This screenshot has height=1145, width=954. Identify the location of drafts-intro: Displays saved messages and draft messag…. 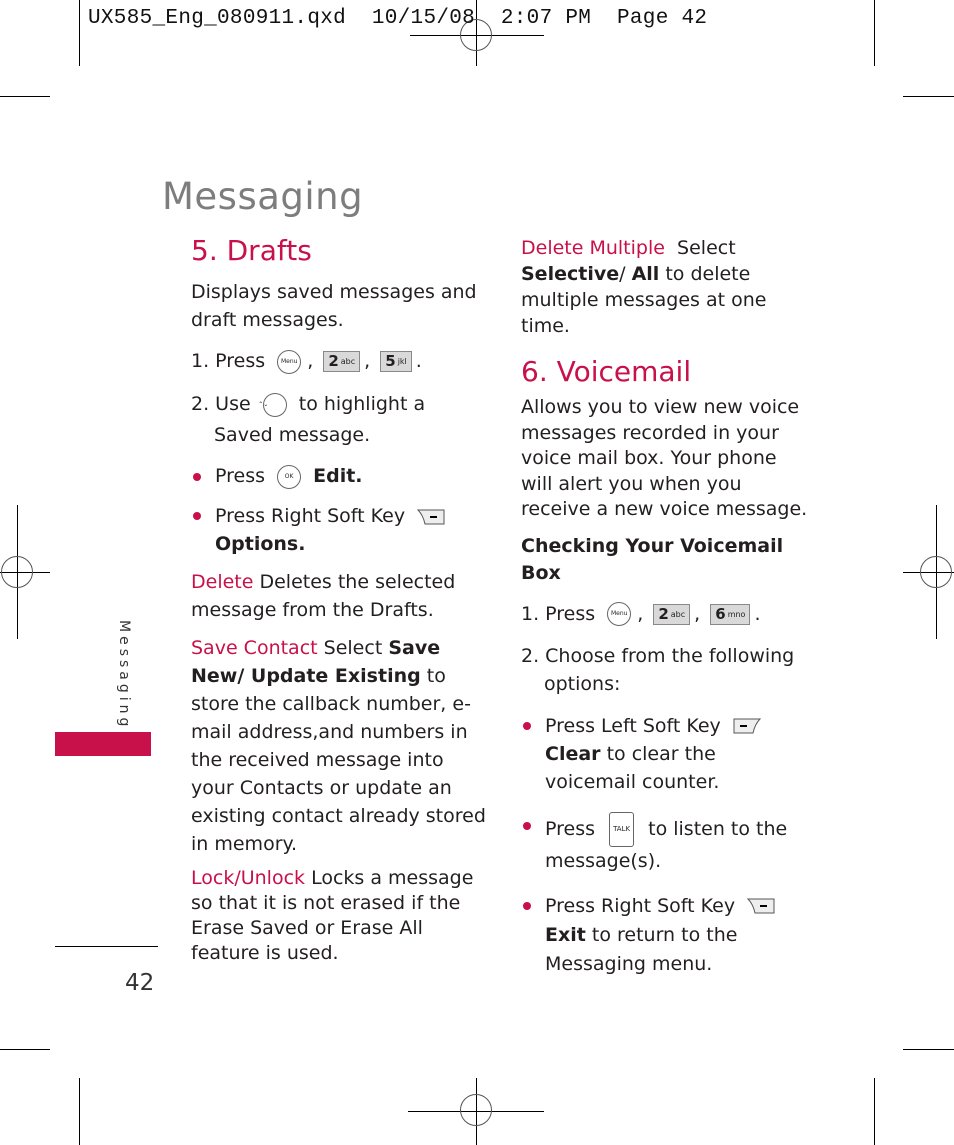
(334, 306).